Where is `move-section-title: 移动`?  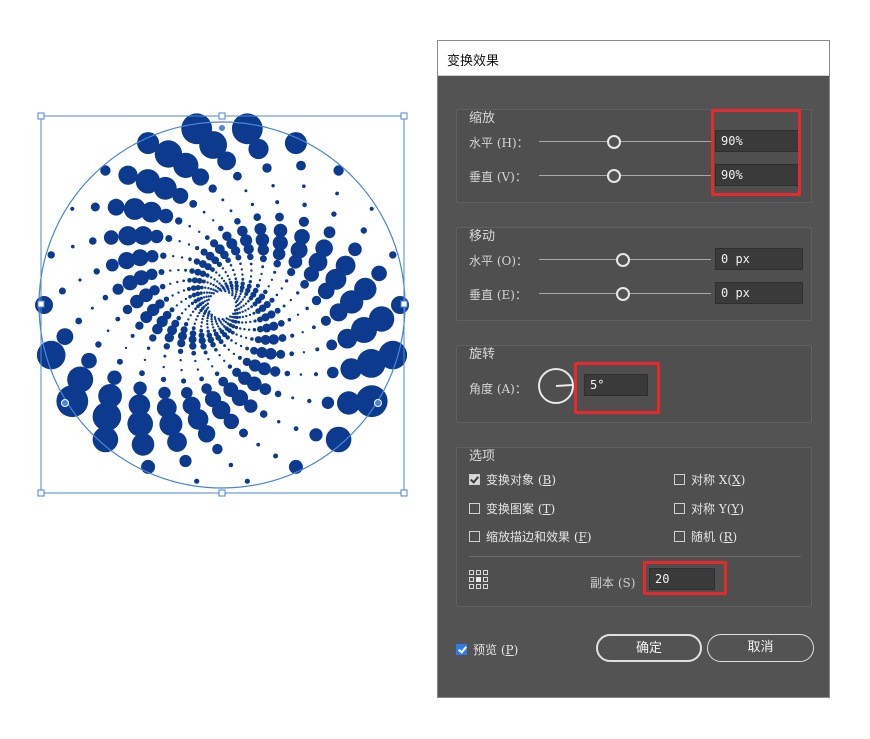 move-section-title: 移动 is located at coordinates (482, 236).